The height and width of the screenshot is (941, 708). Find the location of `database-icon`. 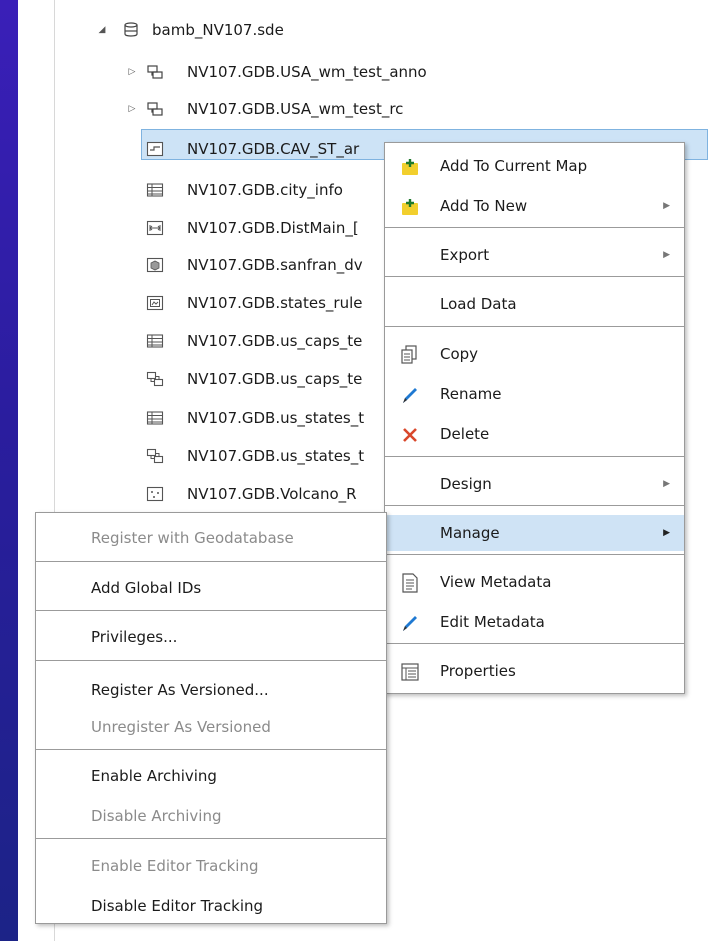

database-icon is located at coordinates (131, 29).